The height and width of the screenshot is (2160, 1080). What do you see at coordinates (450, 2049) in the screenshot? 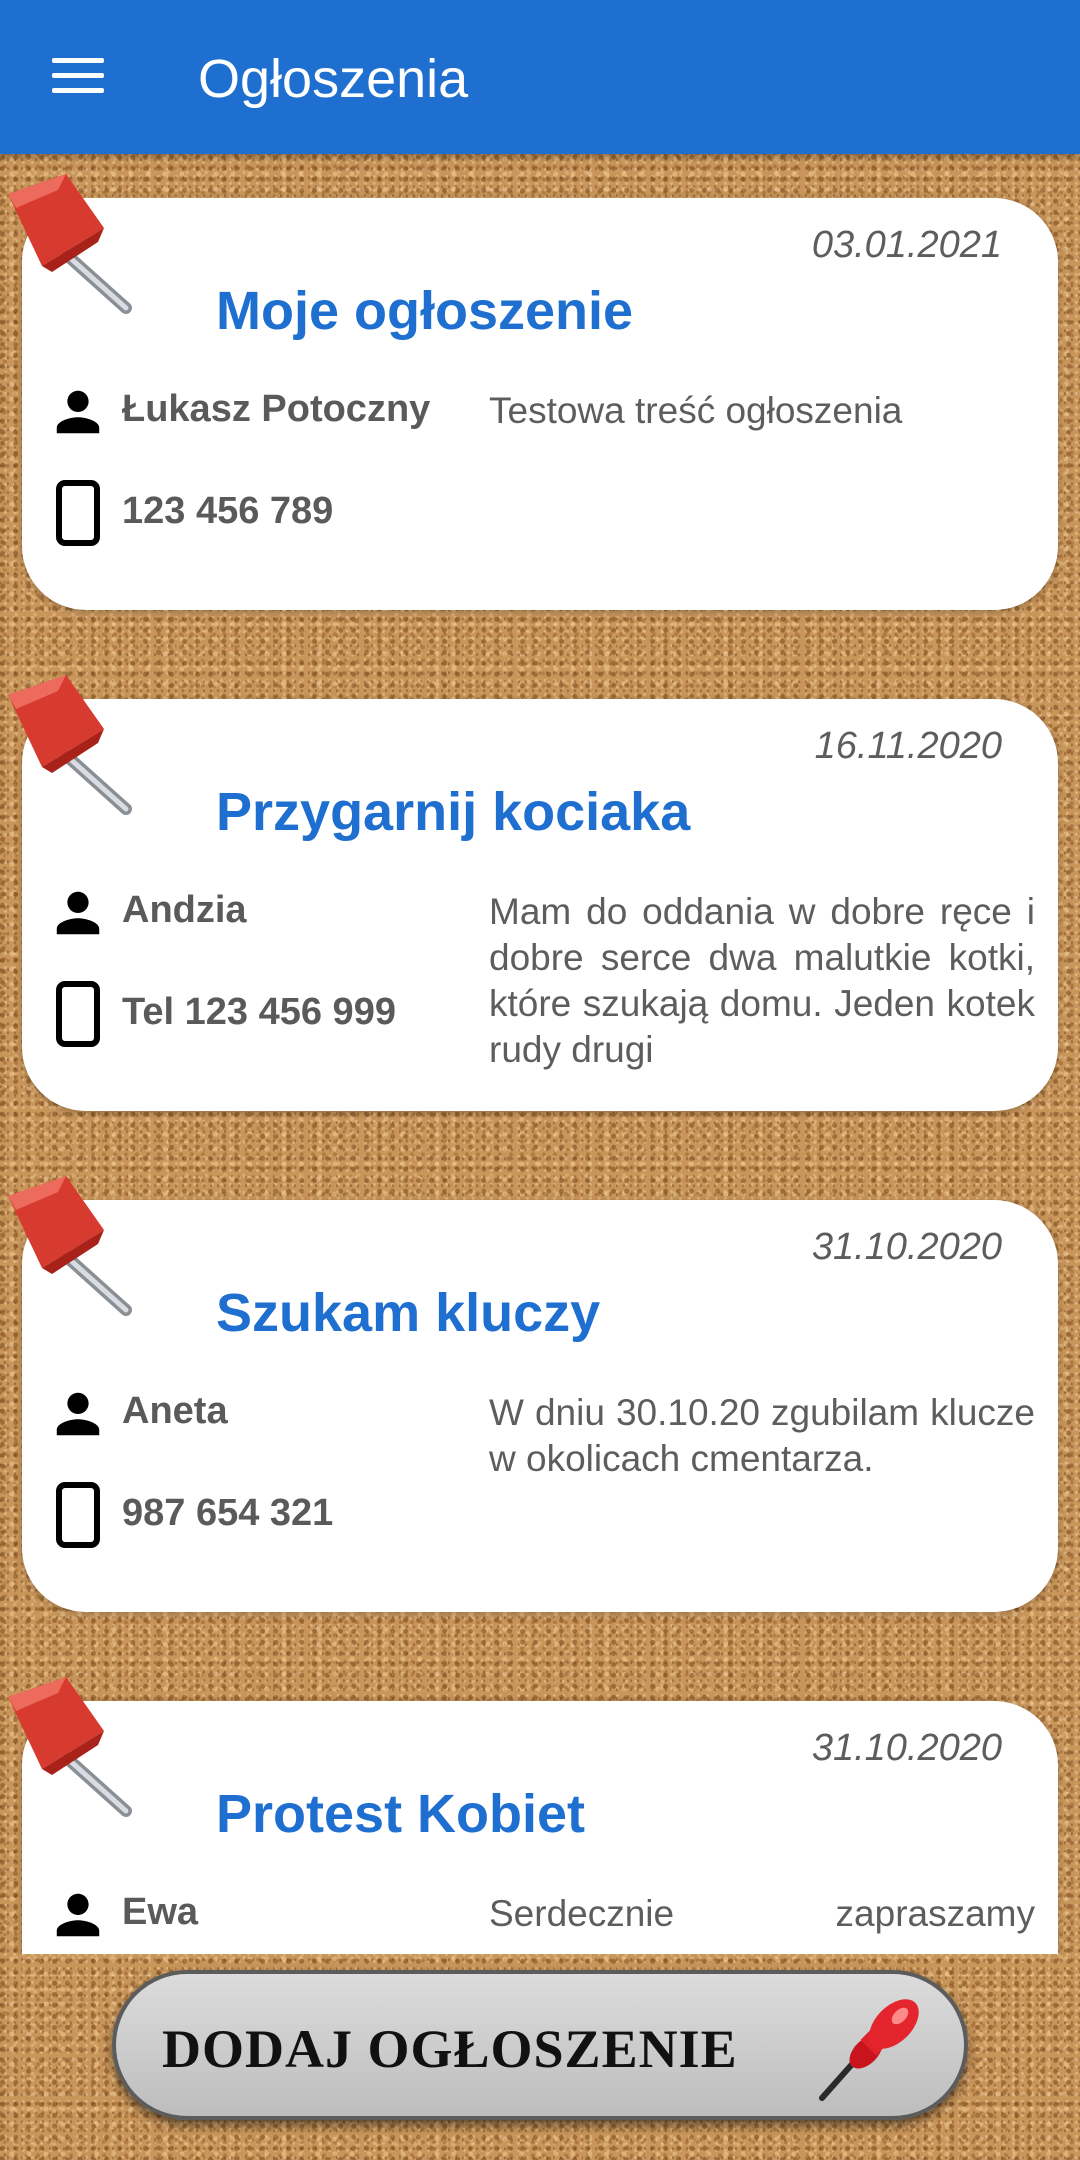
I see `add-announcement-label: DODAJ OGŁOSZENIE` at bounding box center [450, 2049].